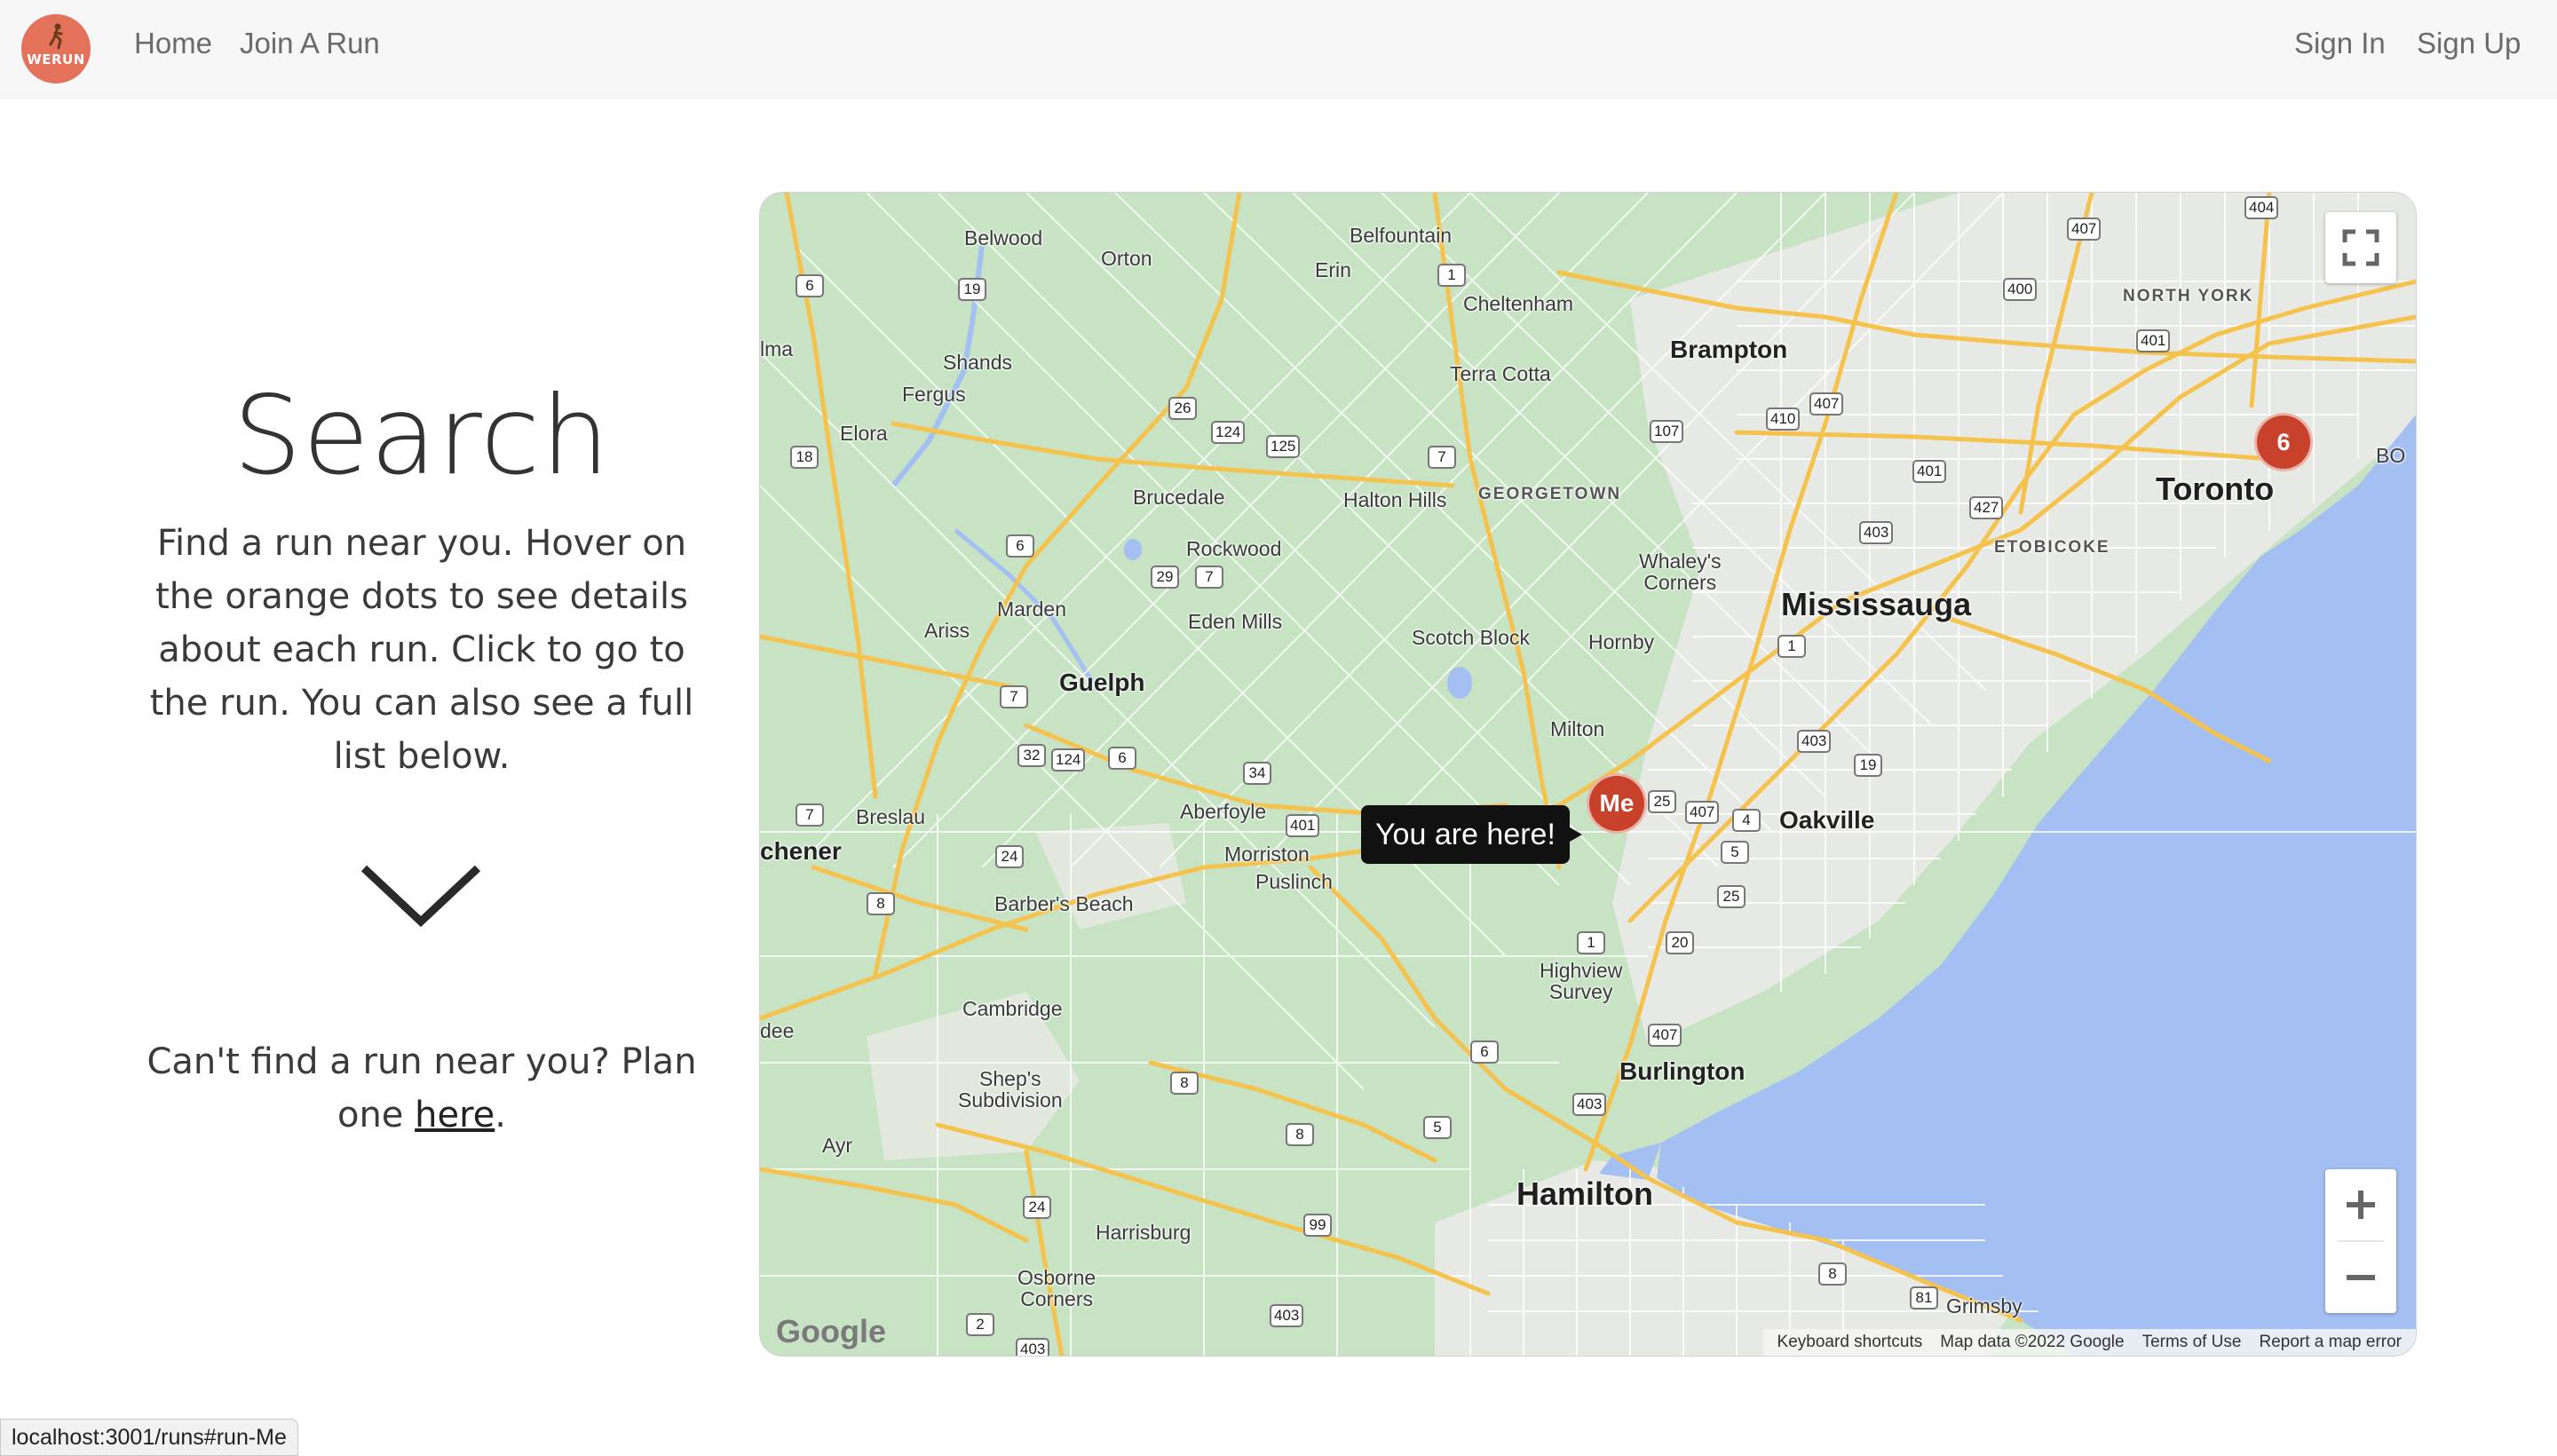 The image size is (2557, 1456). Describe the element at coordinates (1010, 1089) in the screenshot. I see `place-label: Shep's Subdivision` at that location.